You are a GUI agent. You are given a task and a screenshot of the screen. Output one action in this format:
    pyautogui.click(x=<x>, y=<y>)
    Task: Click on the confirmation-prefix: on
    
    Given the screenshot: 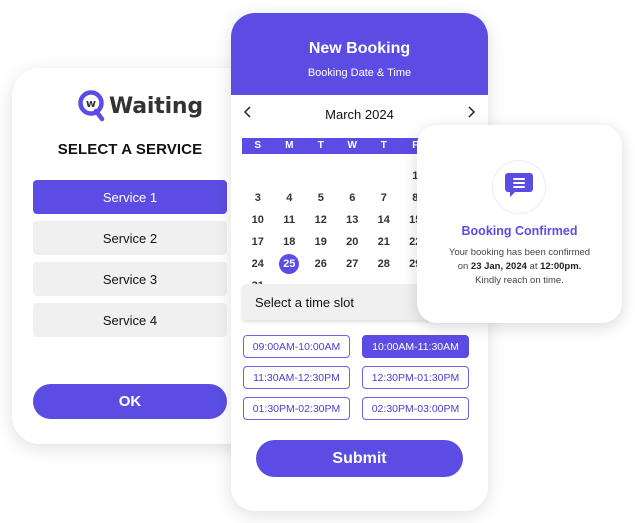 What is the action you would take?
    pyautogui.click(x=464, y=266)
    